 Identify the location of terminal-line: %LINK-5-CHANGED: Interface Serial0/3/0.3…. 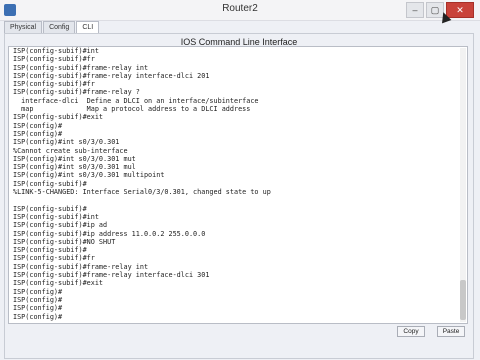
(142, 192).